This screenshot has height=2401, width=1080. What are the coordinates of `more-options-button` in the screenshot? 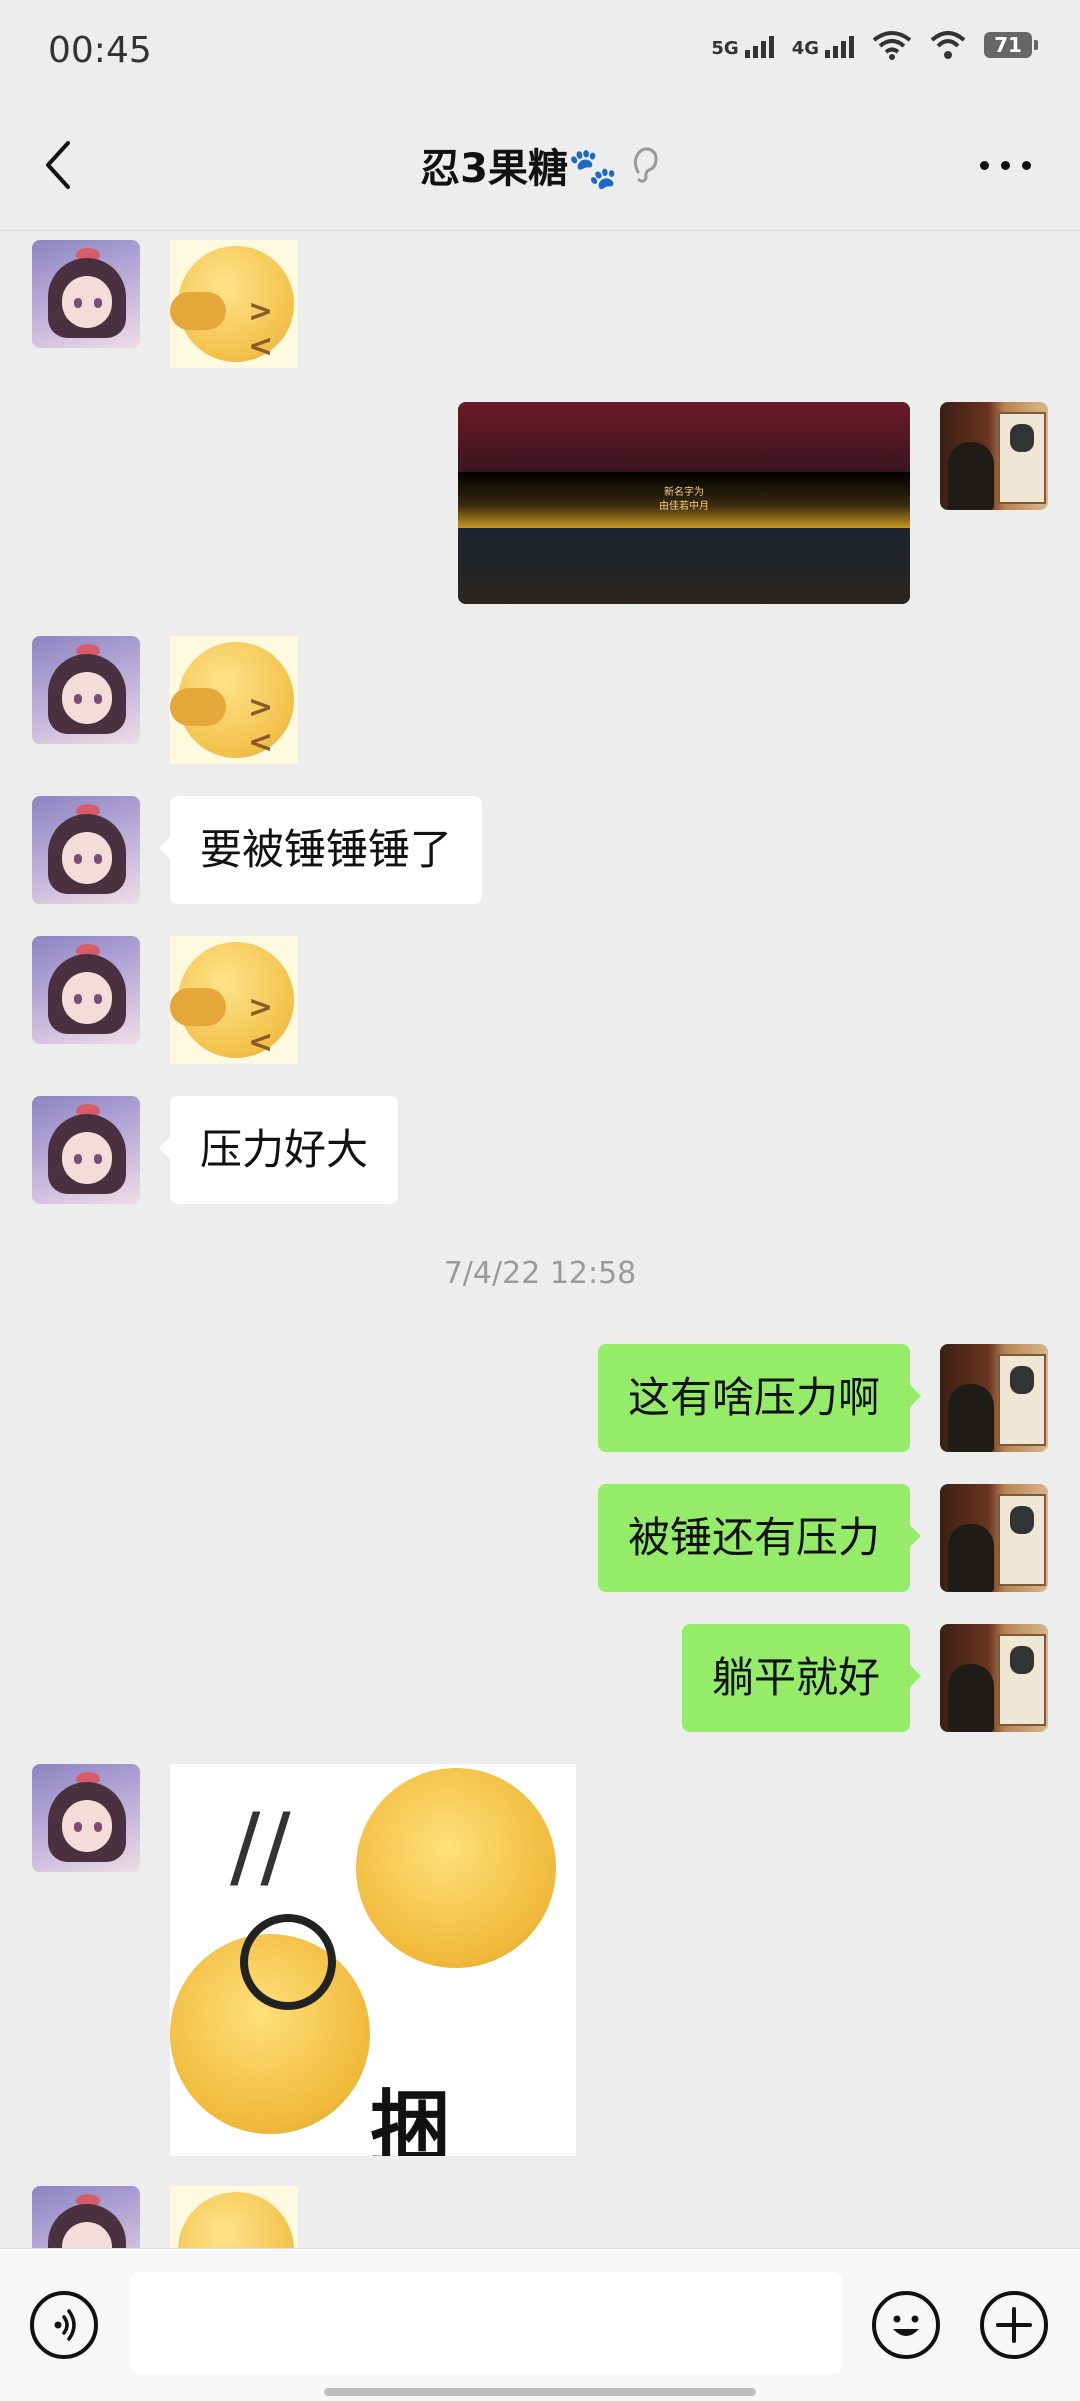 It's located at (1005, 165).